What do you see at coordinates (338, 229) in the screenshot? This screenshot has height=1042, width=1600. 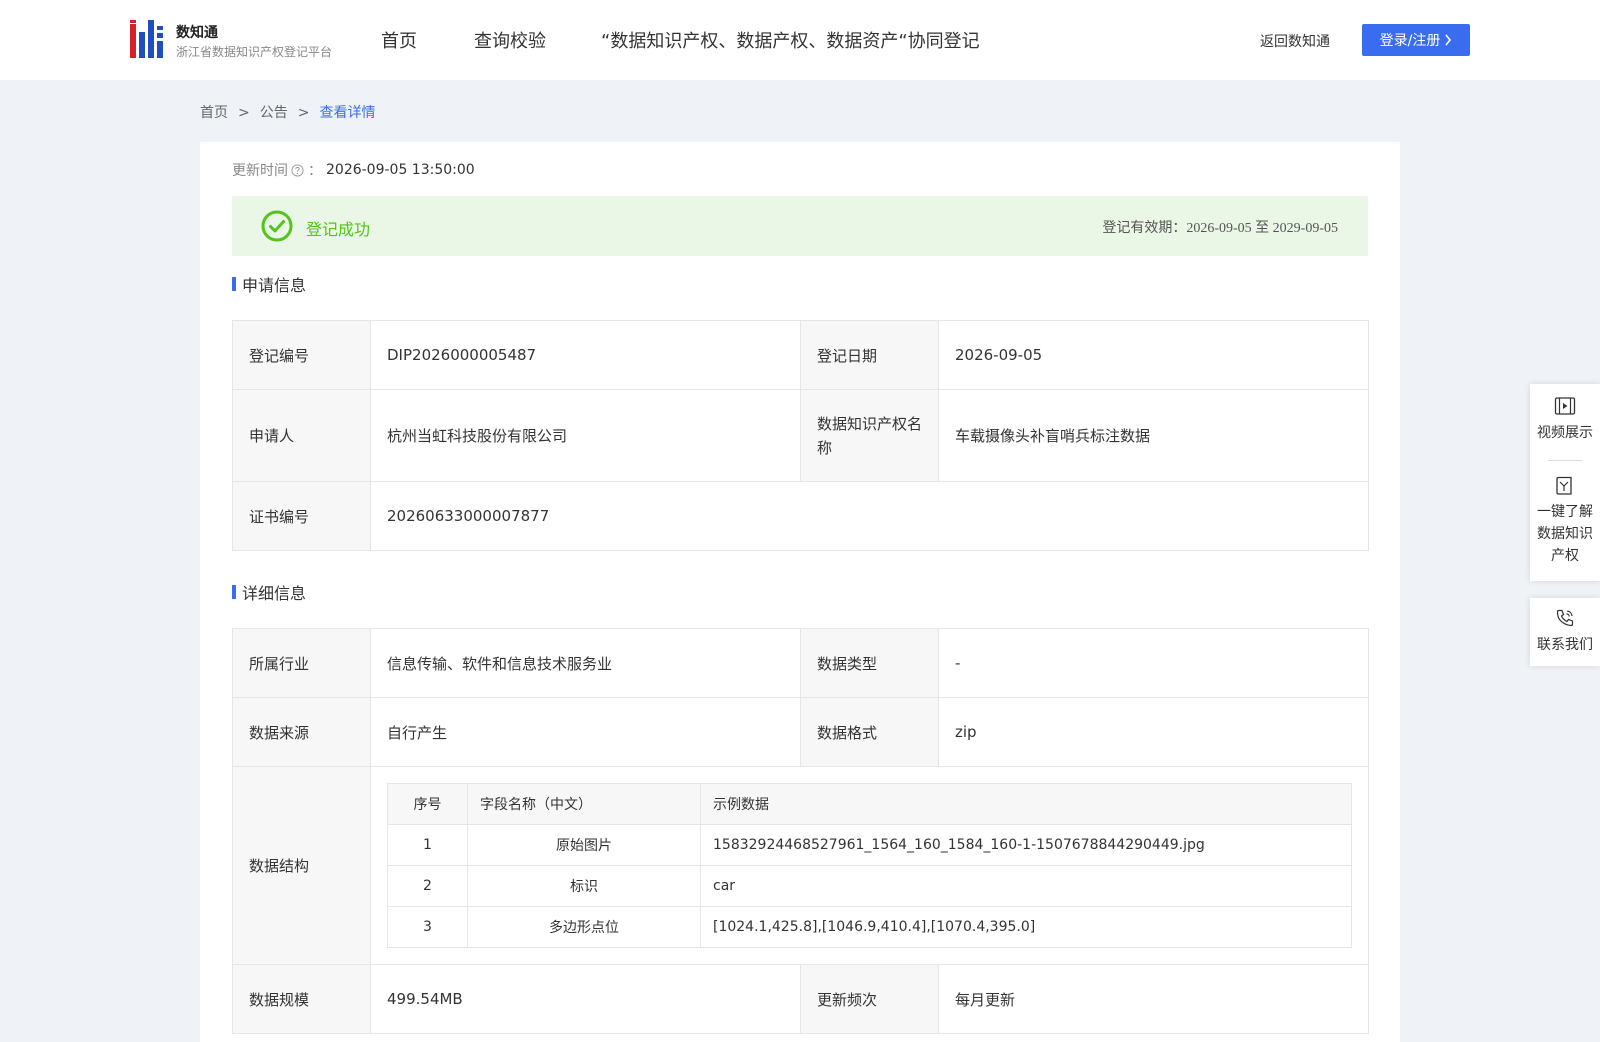 I see `status-text: 登记成功` at bounding box center [338, 229].